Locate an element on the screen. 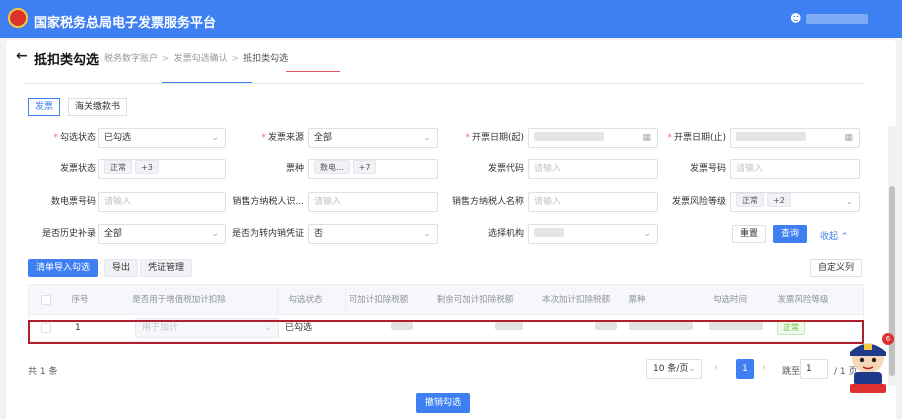  row-index: 1 is located at coordinates (78, 328).